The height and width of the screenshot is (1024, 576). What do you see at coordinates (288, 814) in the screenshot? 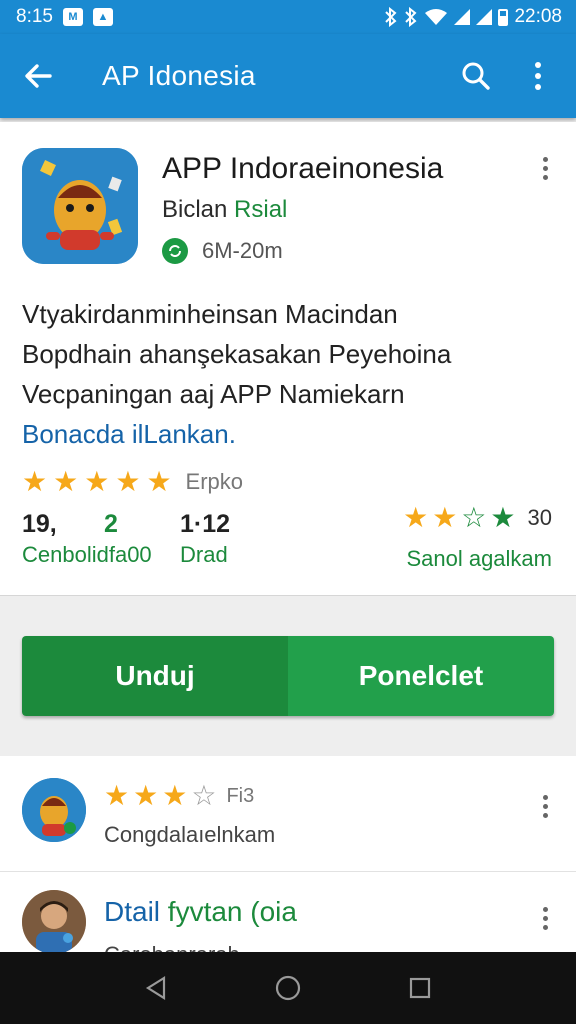
I see `list-item: ★ ★ ★ ☆ Fi3 Congdalaıelnkam` at bounding box center [288, 814].